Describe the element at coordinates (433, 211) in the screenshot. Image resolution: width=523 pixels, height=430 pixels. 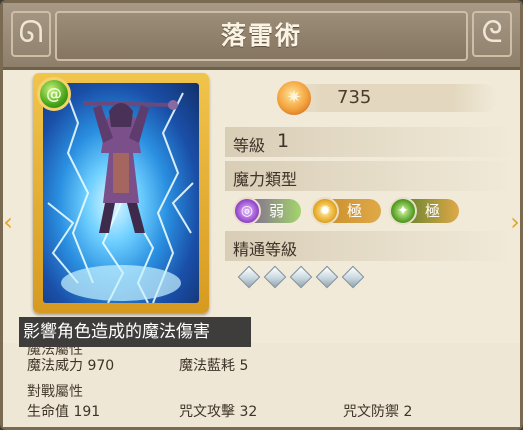
I see `magic-type-nature-text: 極` at that location.